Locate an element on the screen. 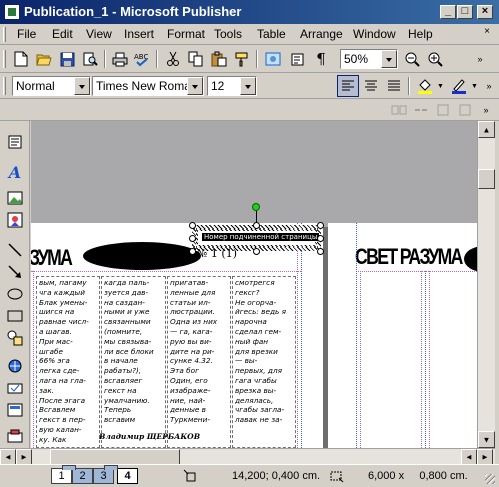  design-gallery-icon is located at coordinates (15, 436).